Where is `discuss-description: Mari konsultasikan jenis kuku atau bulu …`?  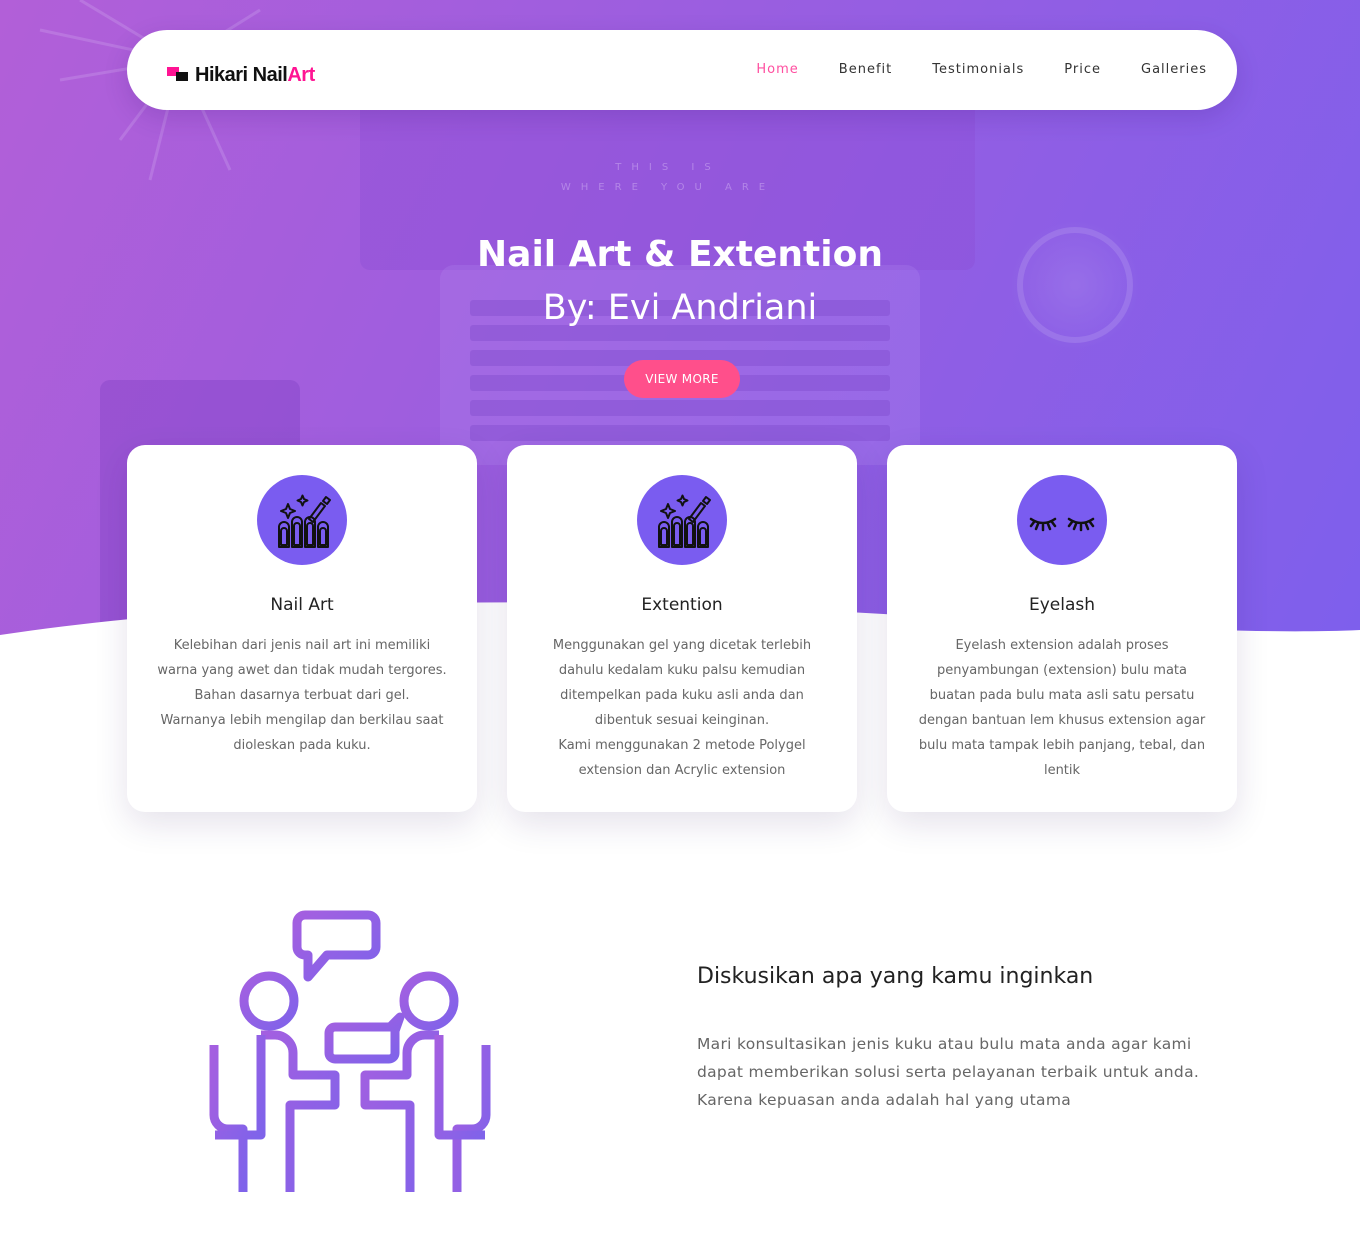 discuss-description: Mari konsultasikan jenis kuku atau bulu … is located at coordinates (948, 1072).